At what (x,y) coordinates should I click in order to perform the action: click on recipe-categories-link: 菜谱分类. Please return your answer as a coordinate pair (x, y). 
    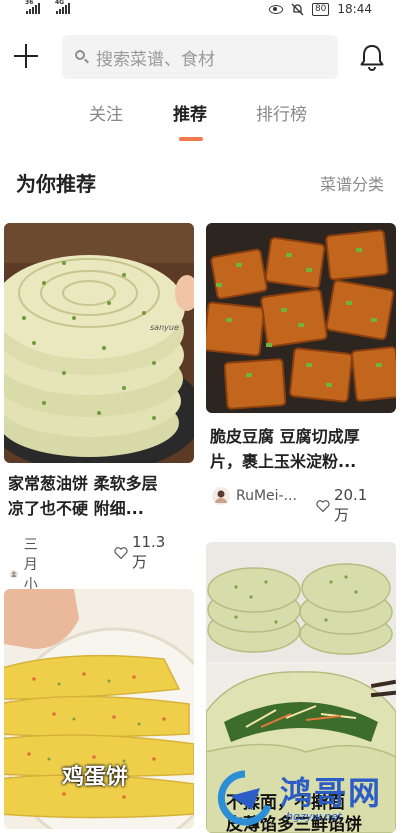
    Looking at the image, I should click on (352, 183).